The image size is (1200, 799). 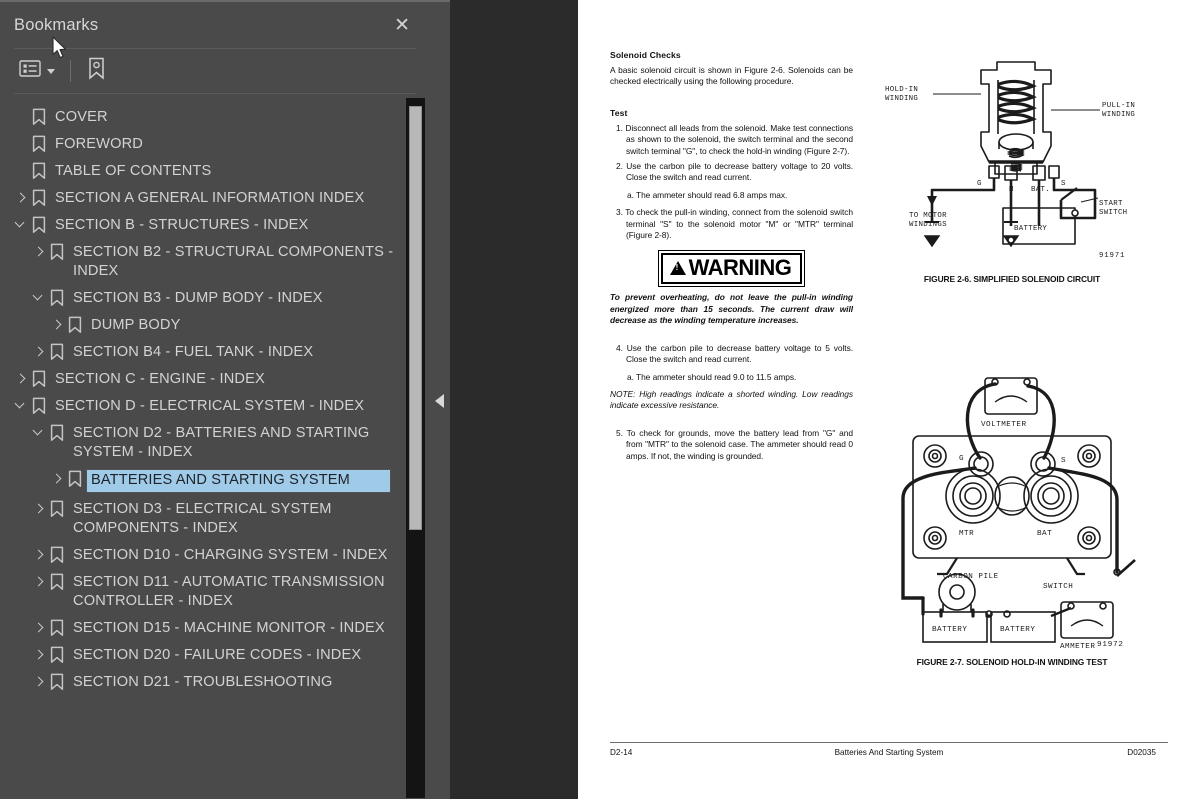 I want to click on footer-page-number: D2-14, so click(x=621, y=752).